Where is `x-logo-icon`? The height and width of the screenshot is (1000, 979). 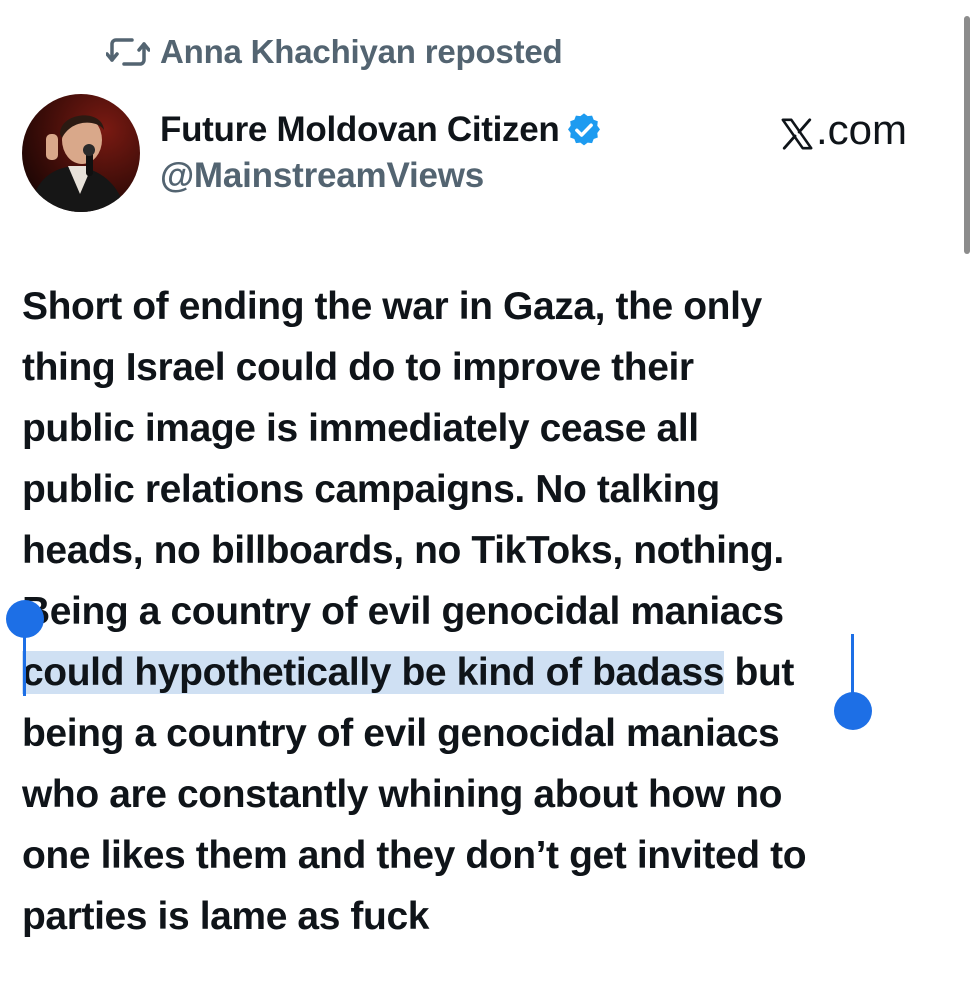 x-logo-icon is located at coordinates (797, 131).